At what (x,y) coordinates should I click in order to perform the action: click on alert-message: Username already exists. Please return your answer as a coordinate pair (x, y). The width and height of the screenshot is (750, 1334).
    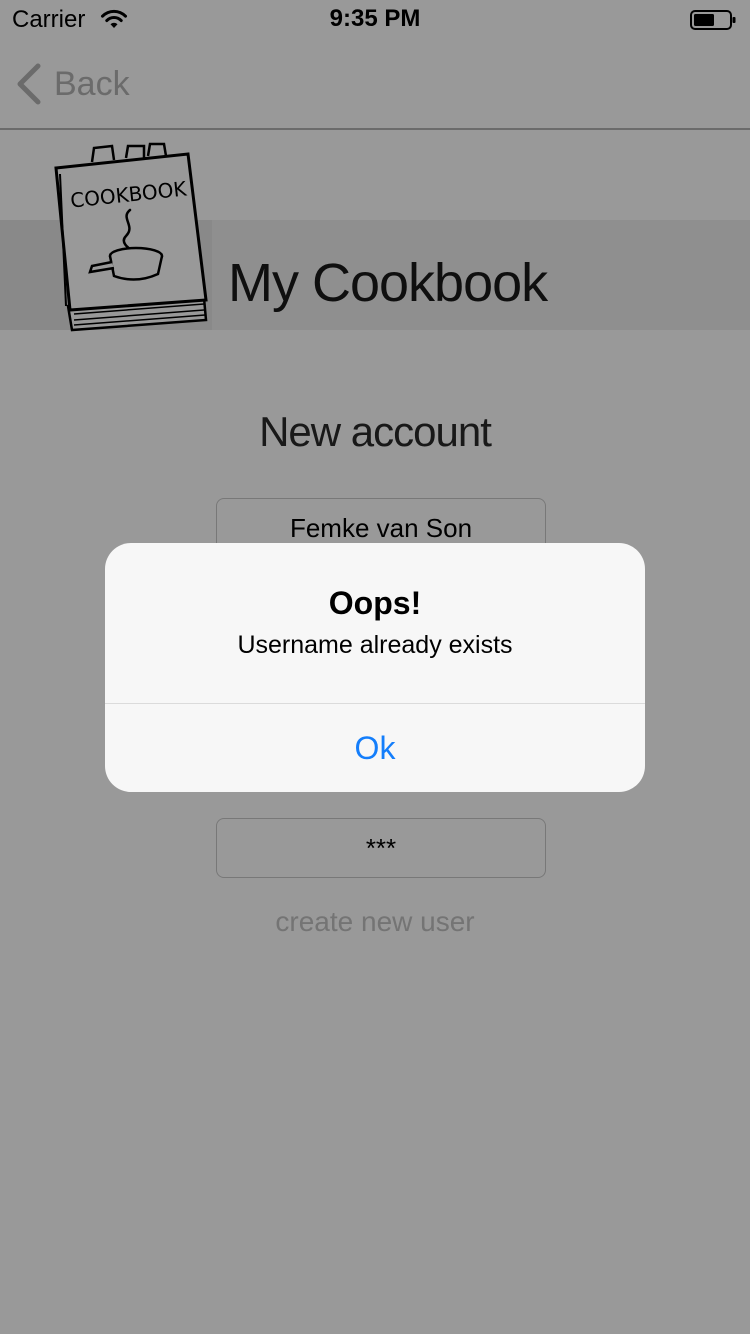
    Looking at the image, I should click on (375, 645).